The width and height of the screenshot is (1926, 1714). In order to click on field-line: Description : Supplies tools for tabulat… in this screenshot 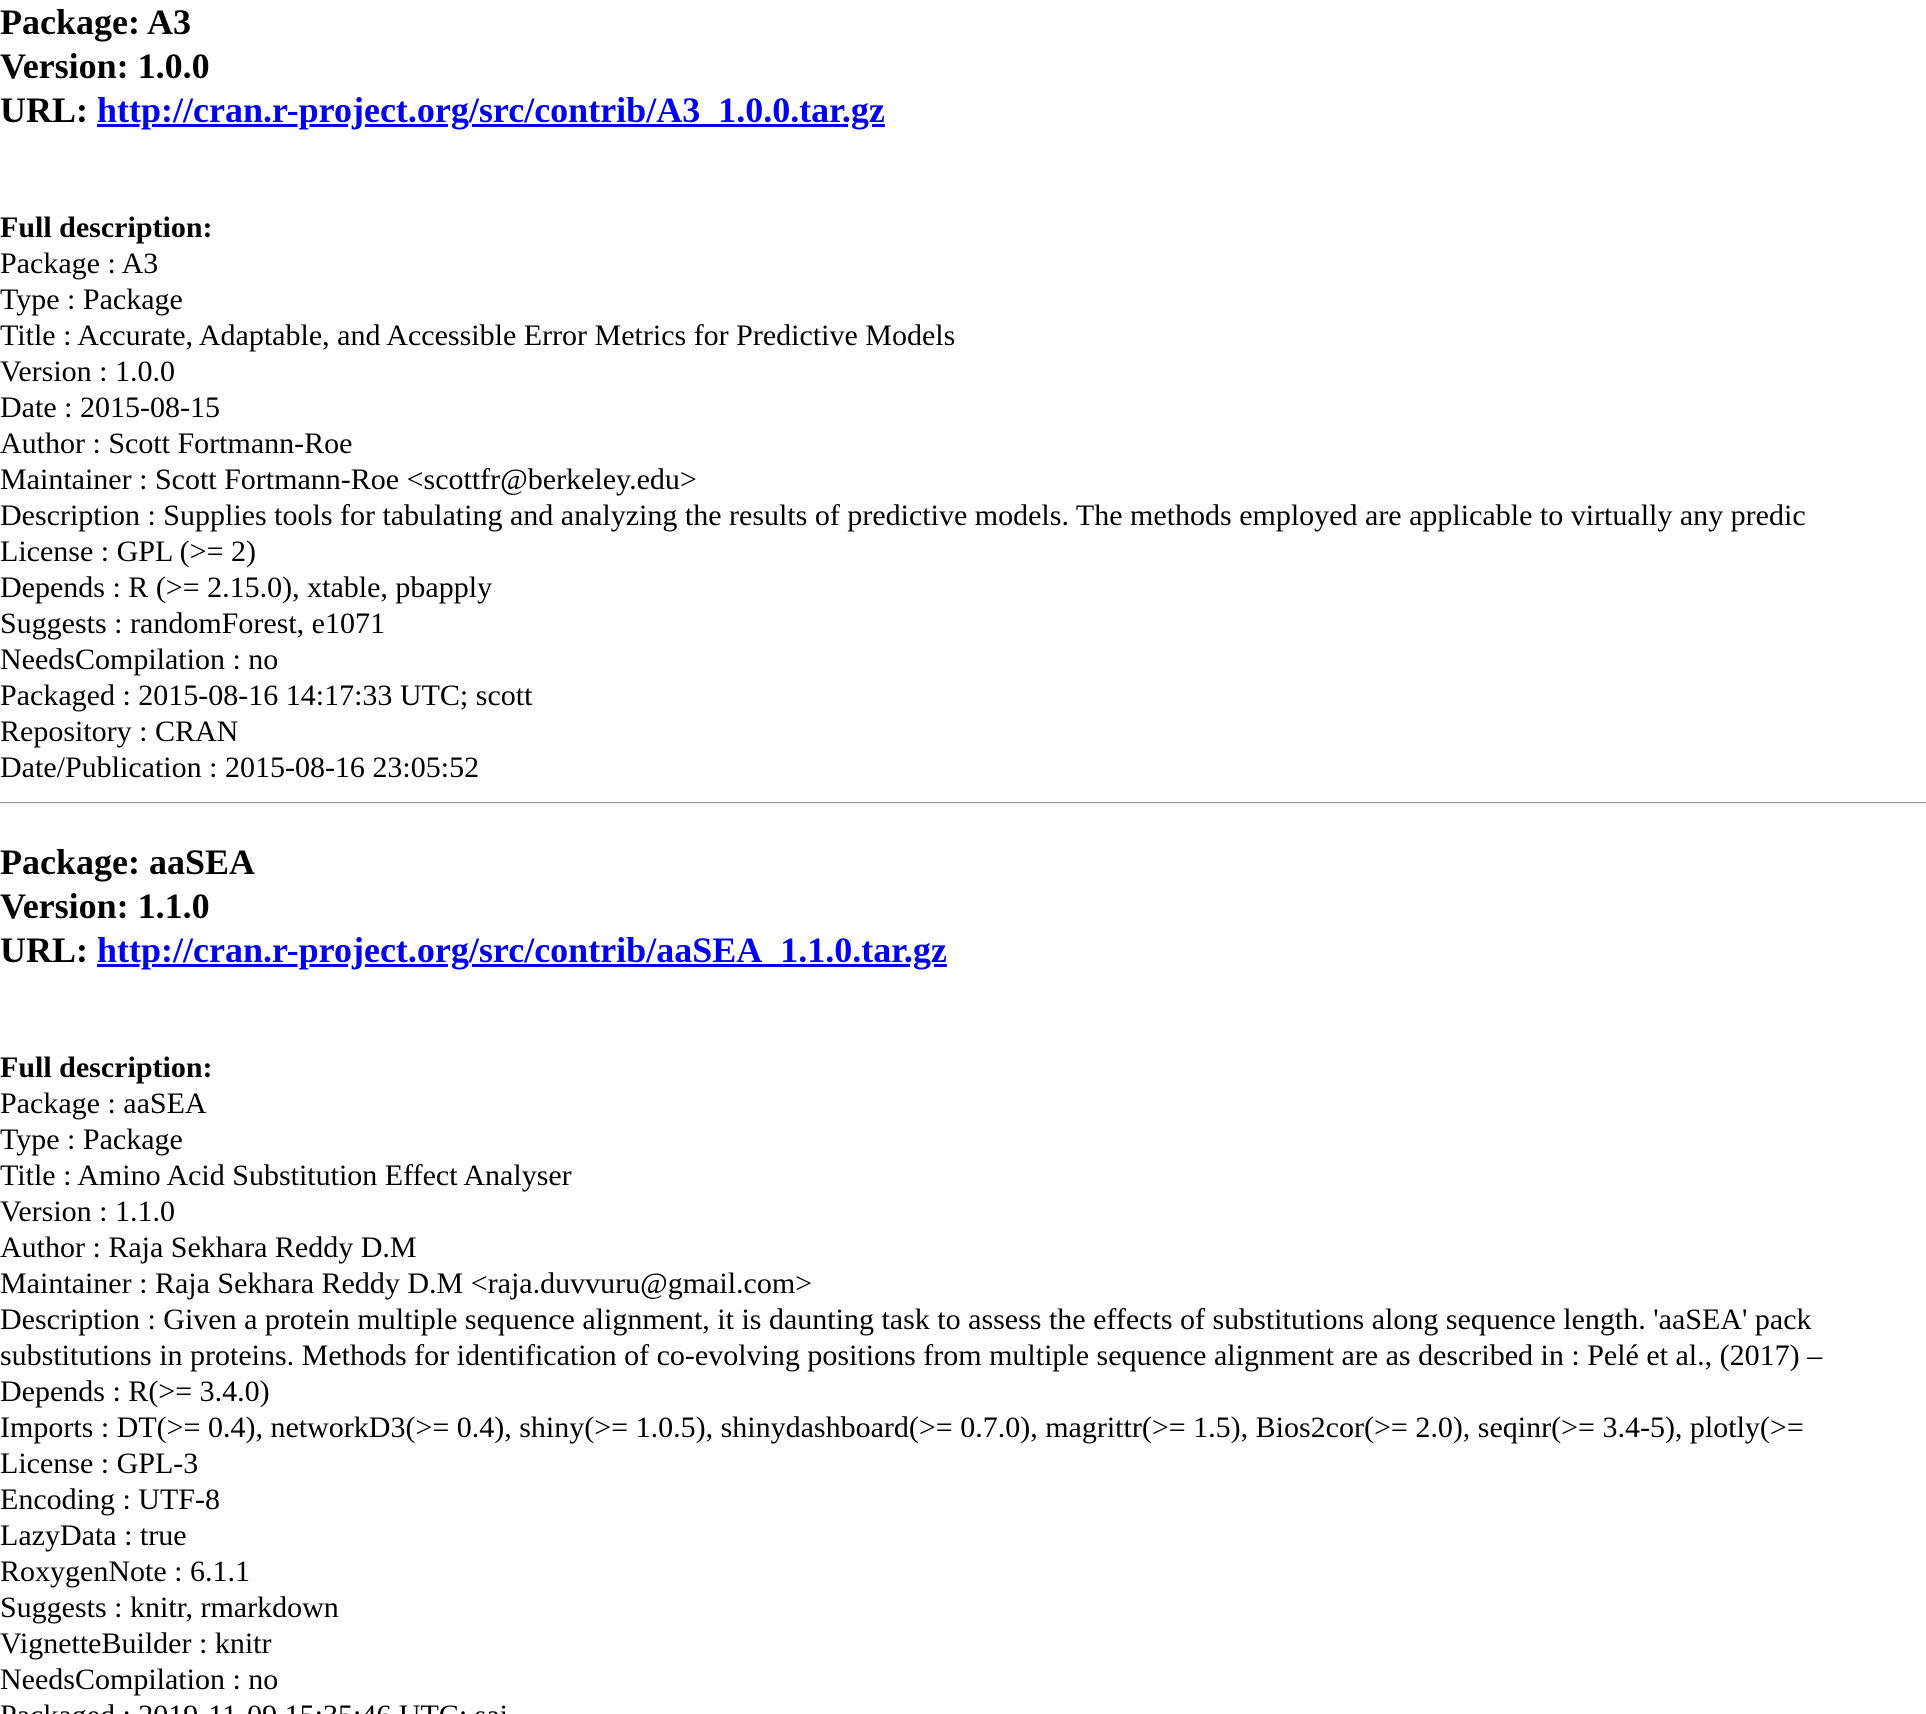, I will do `click(903, 515)`.